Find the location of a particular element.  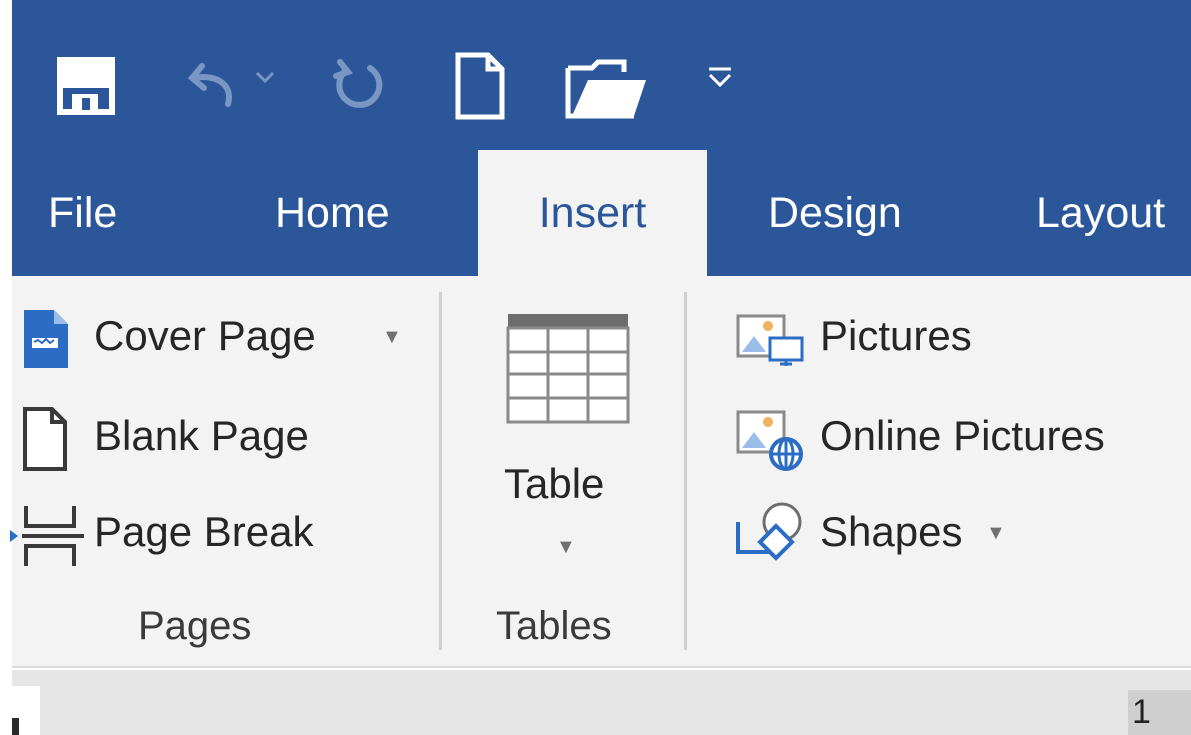

shapes-icon is located at coordinates (769, 531).